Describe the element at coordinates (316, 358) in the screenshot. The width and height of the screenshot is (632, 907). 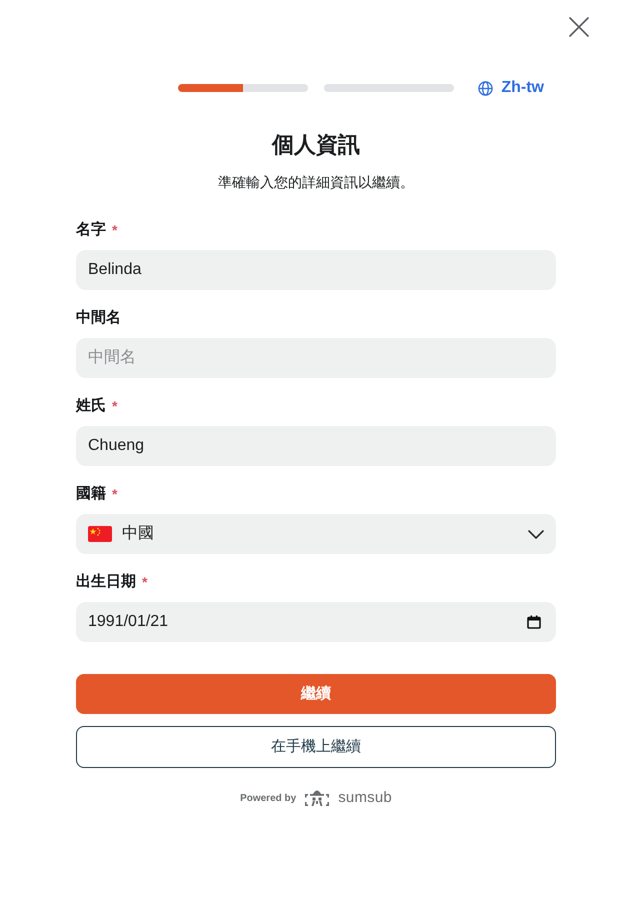
I see `text-input: 中間名` at that location.